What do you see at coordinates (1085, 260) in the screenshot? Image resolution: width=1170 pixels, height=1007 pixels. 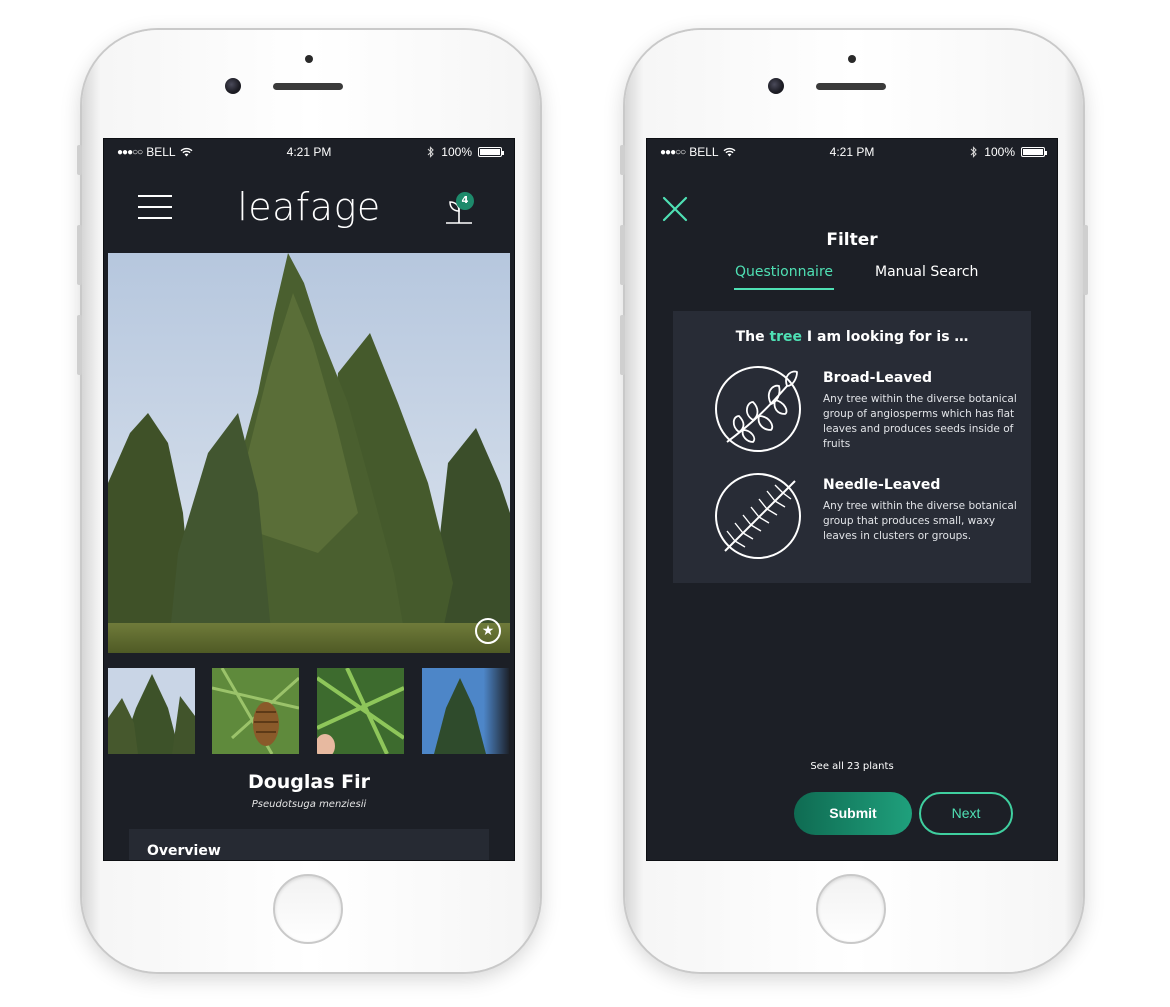 I see `power-button` at bounding box center [1085, 260].